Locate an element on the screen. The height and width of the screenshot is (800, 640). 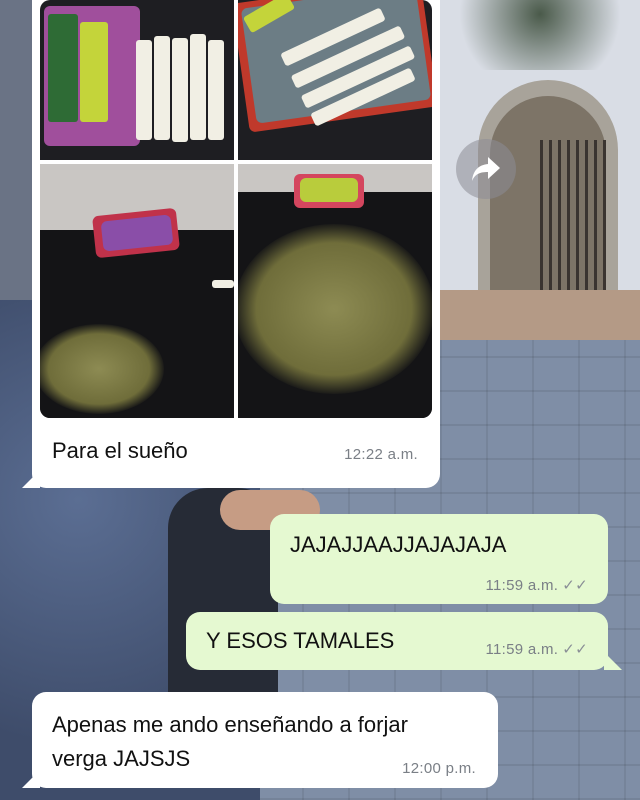
forward-button is located at coordinates (486, 169).